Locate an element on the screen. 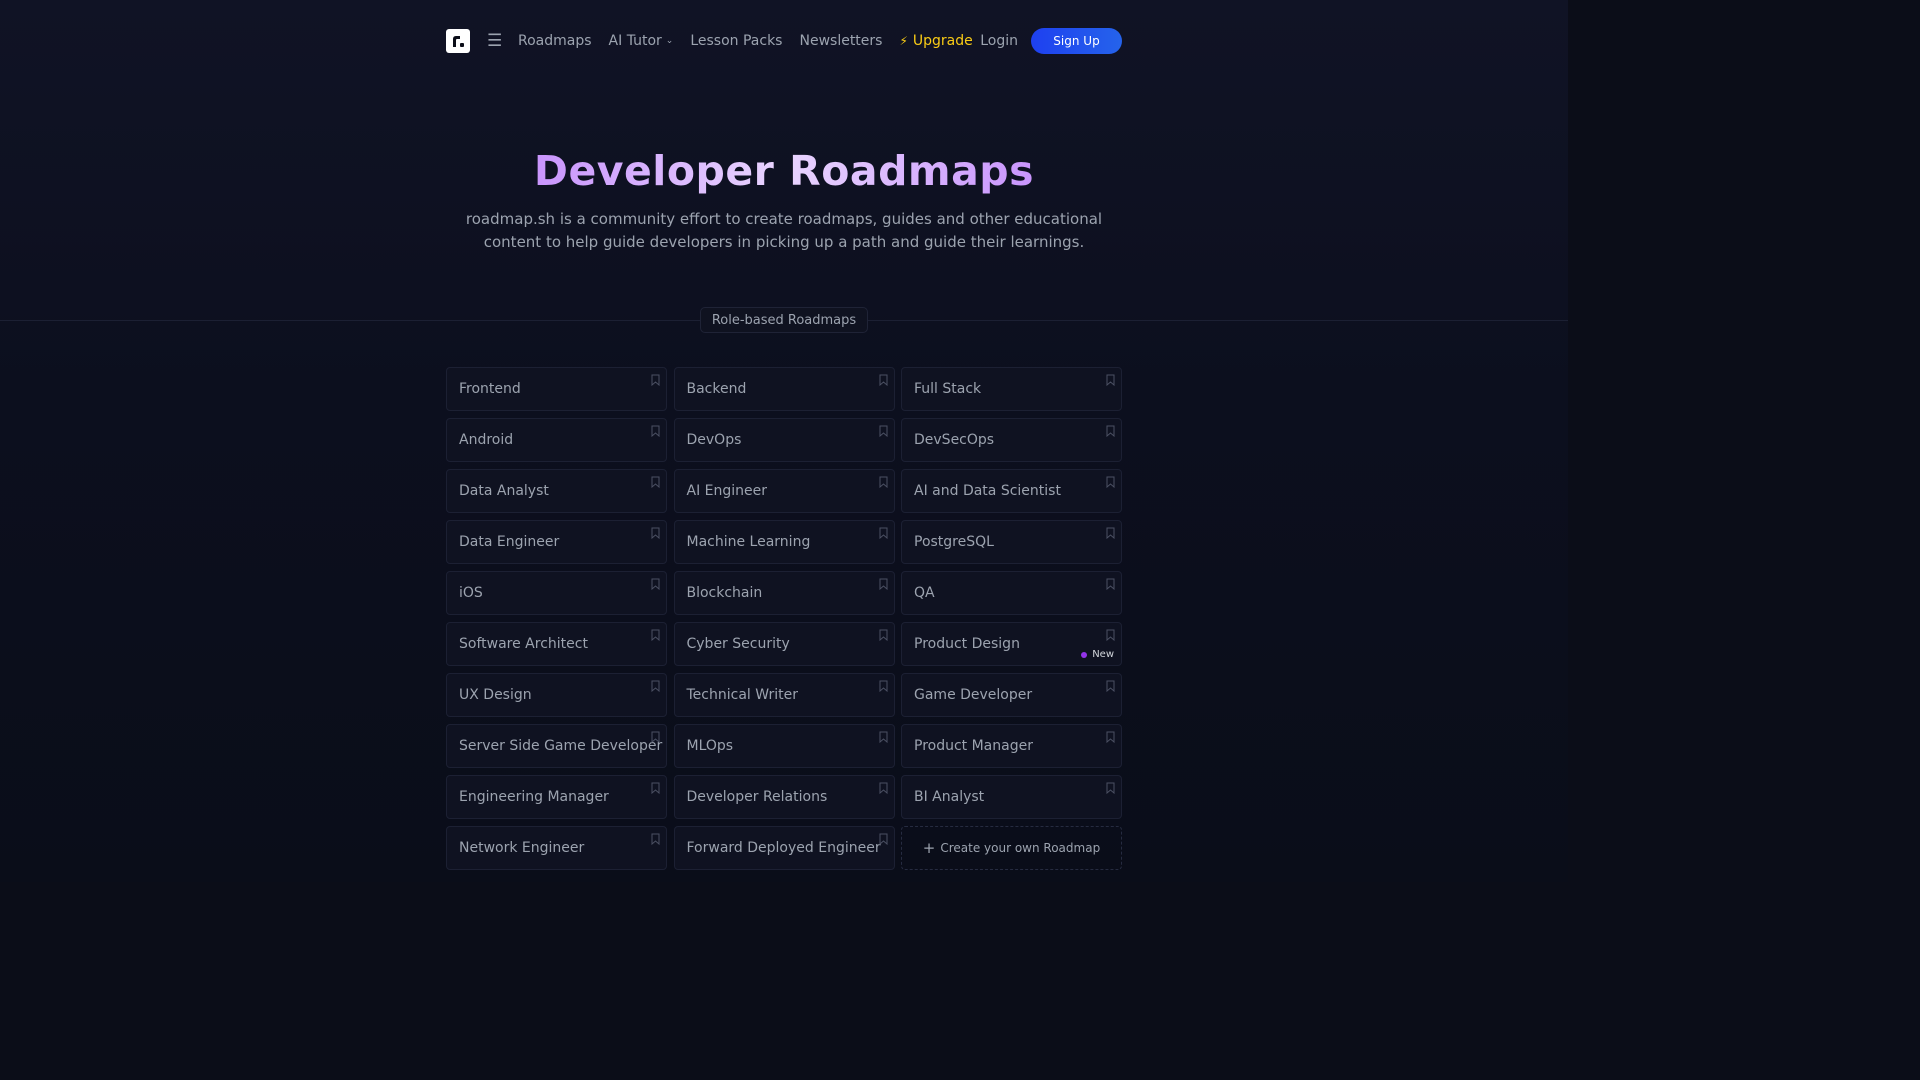 Image resolution: width=1920 pixels, height=1080 pixels. roadmap-card: PostgreSQL is located at coordinates (1011, 542).